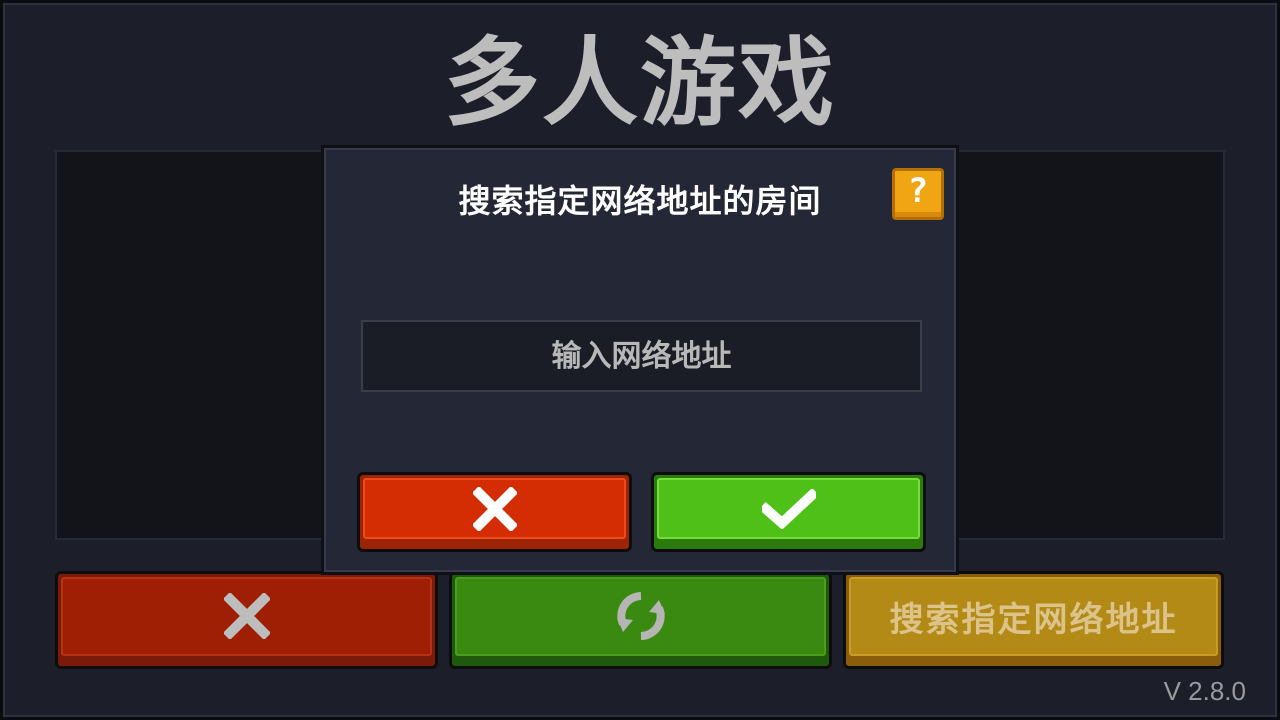 Image resolution: width=1280 pixels, height=720 pixels. Describe the element at coordinates (641, 356) in the screenshot. I see `address-input` at that location.